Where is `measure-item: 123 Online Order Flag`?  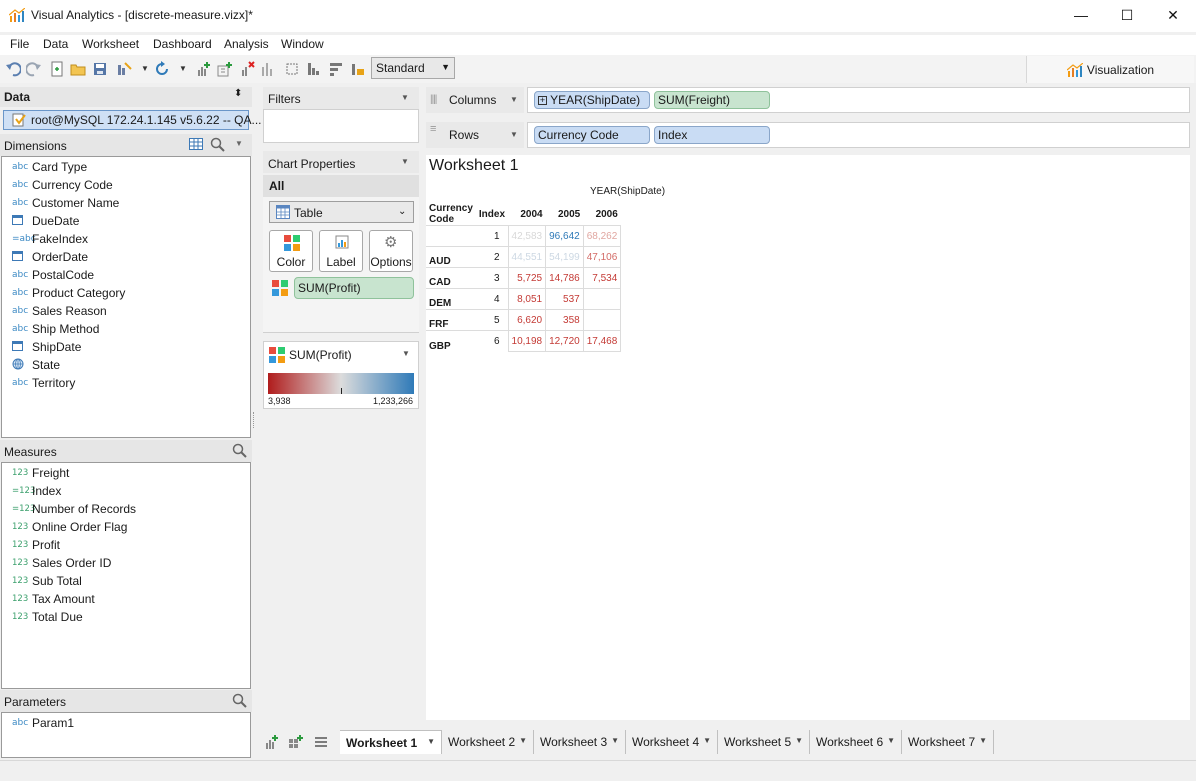 measure-item: 123 Online Order Flag is located at coordinates (69, 527).